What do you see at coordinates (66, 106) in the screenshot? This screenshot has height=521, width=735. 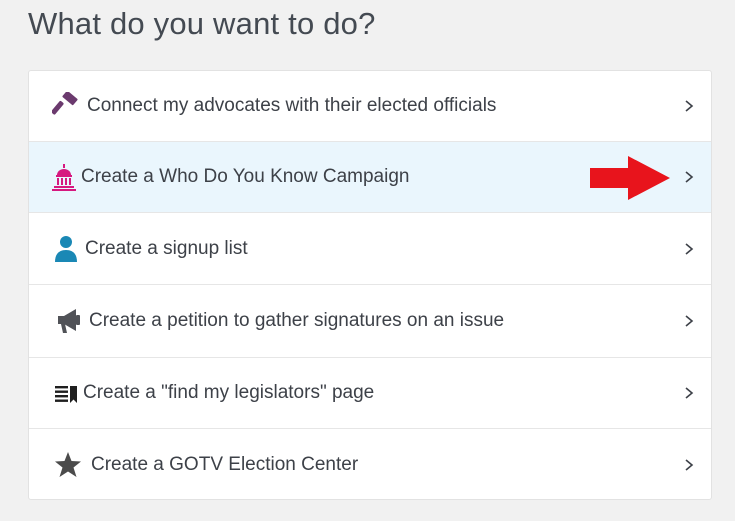 I see `gavel-icon` at bounding box center [66, 106].